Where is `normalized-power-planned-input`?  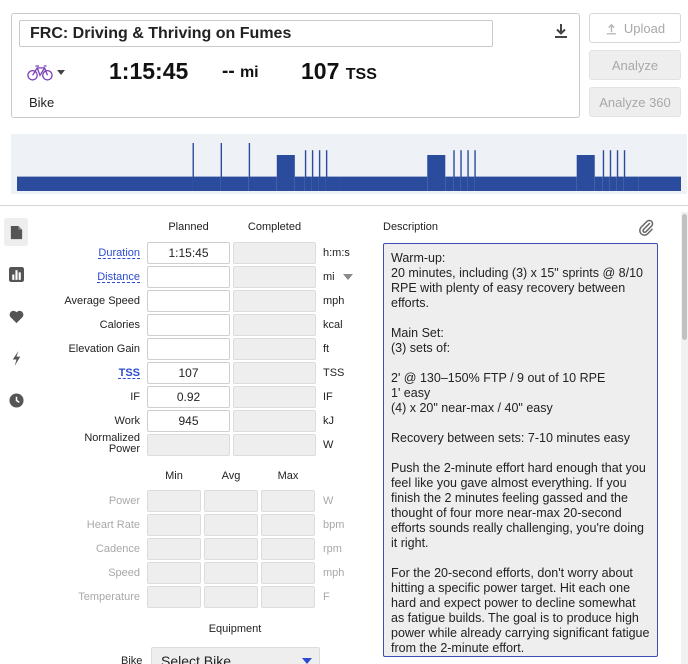 normalized-power-planned-input is located at coordinates (188, 445).